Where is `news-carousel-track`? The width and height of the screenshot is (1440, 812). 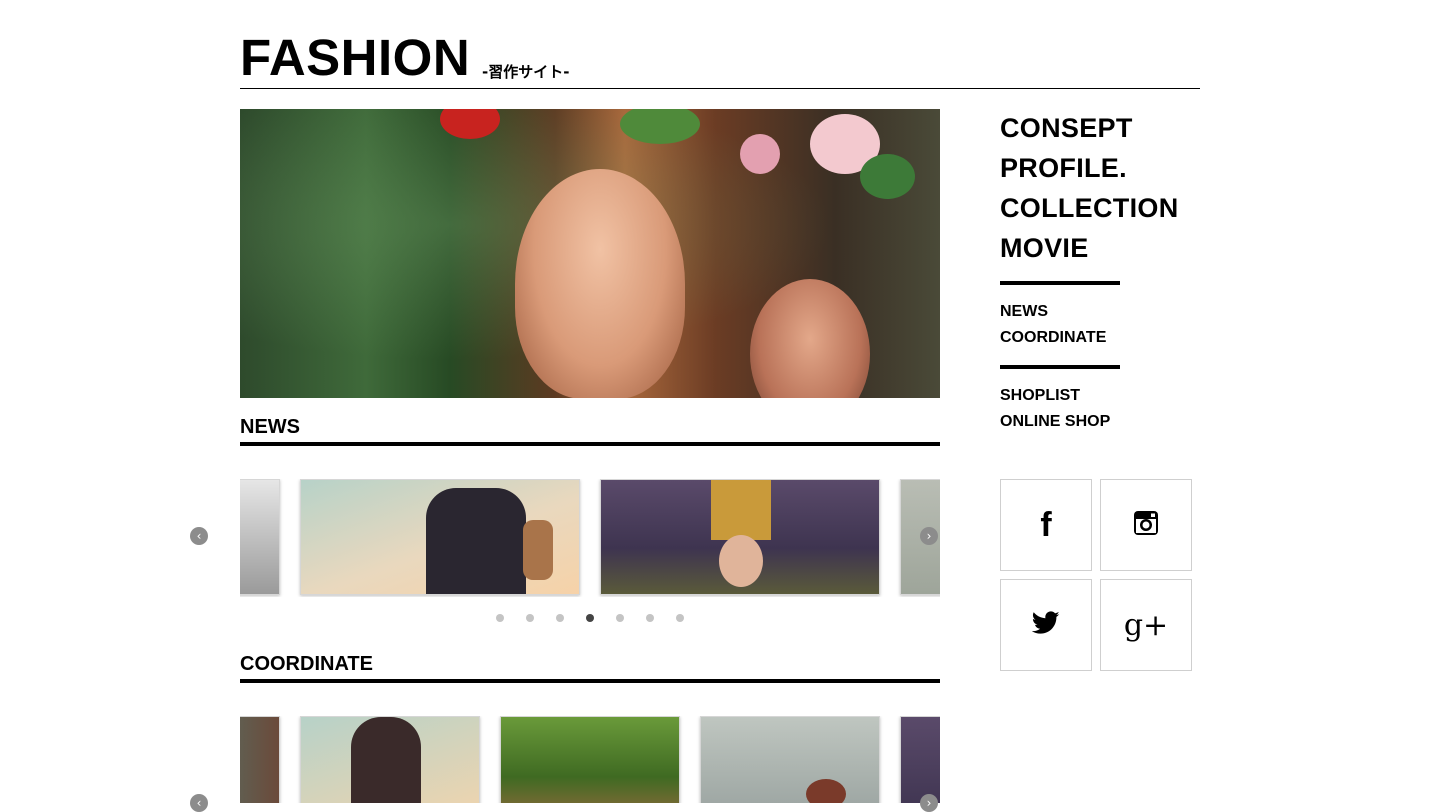
news-carousel-track is located at coordinates (590, 538).